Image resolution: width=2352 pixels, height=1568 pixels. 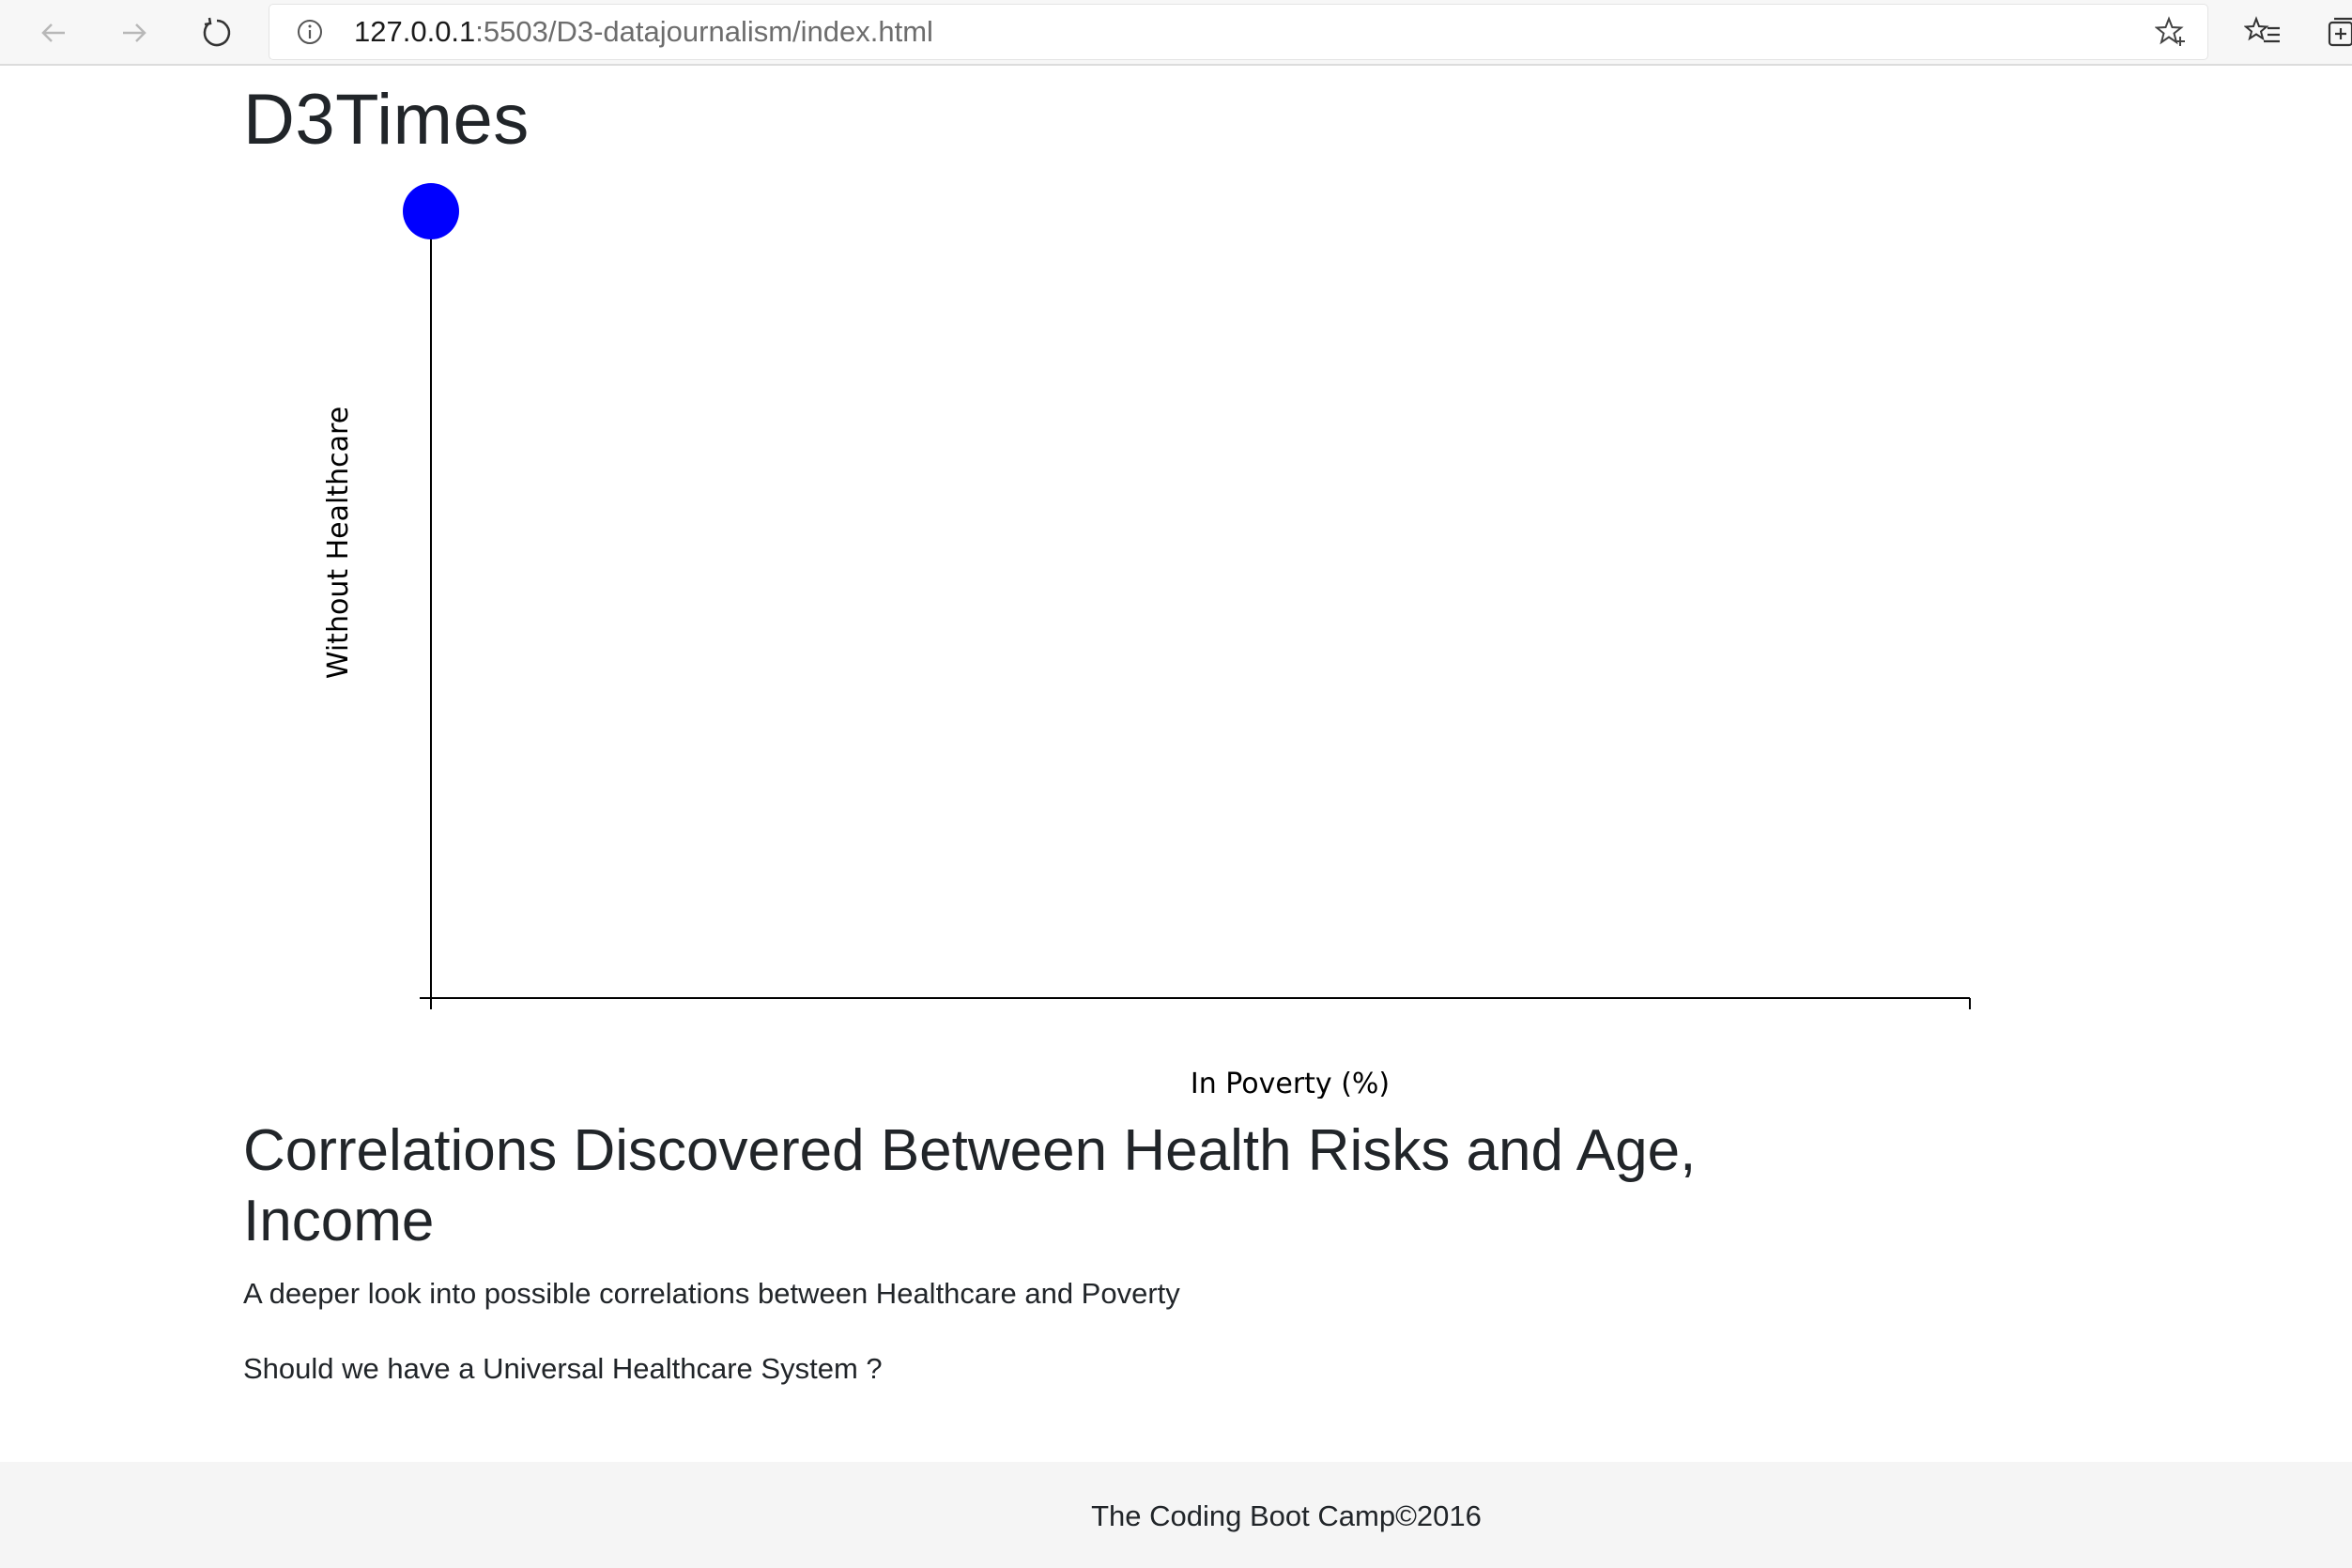 I want to click on arrow-right-icon, so click(x=135, y=33).